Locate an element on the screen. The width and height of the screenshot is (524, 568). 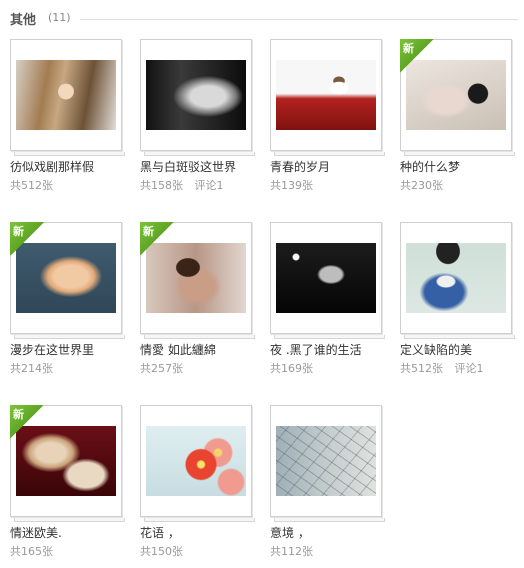
album-meta: 共165张 is located at coordinates (39, 551).